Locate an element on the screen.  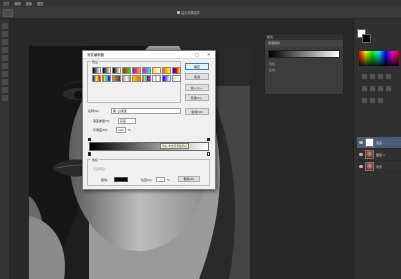
options-bar: 显示变换控件 is located at coordinates (200, 13).